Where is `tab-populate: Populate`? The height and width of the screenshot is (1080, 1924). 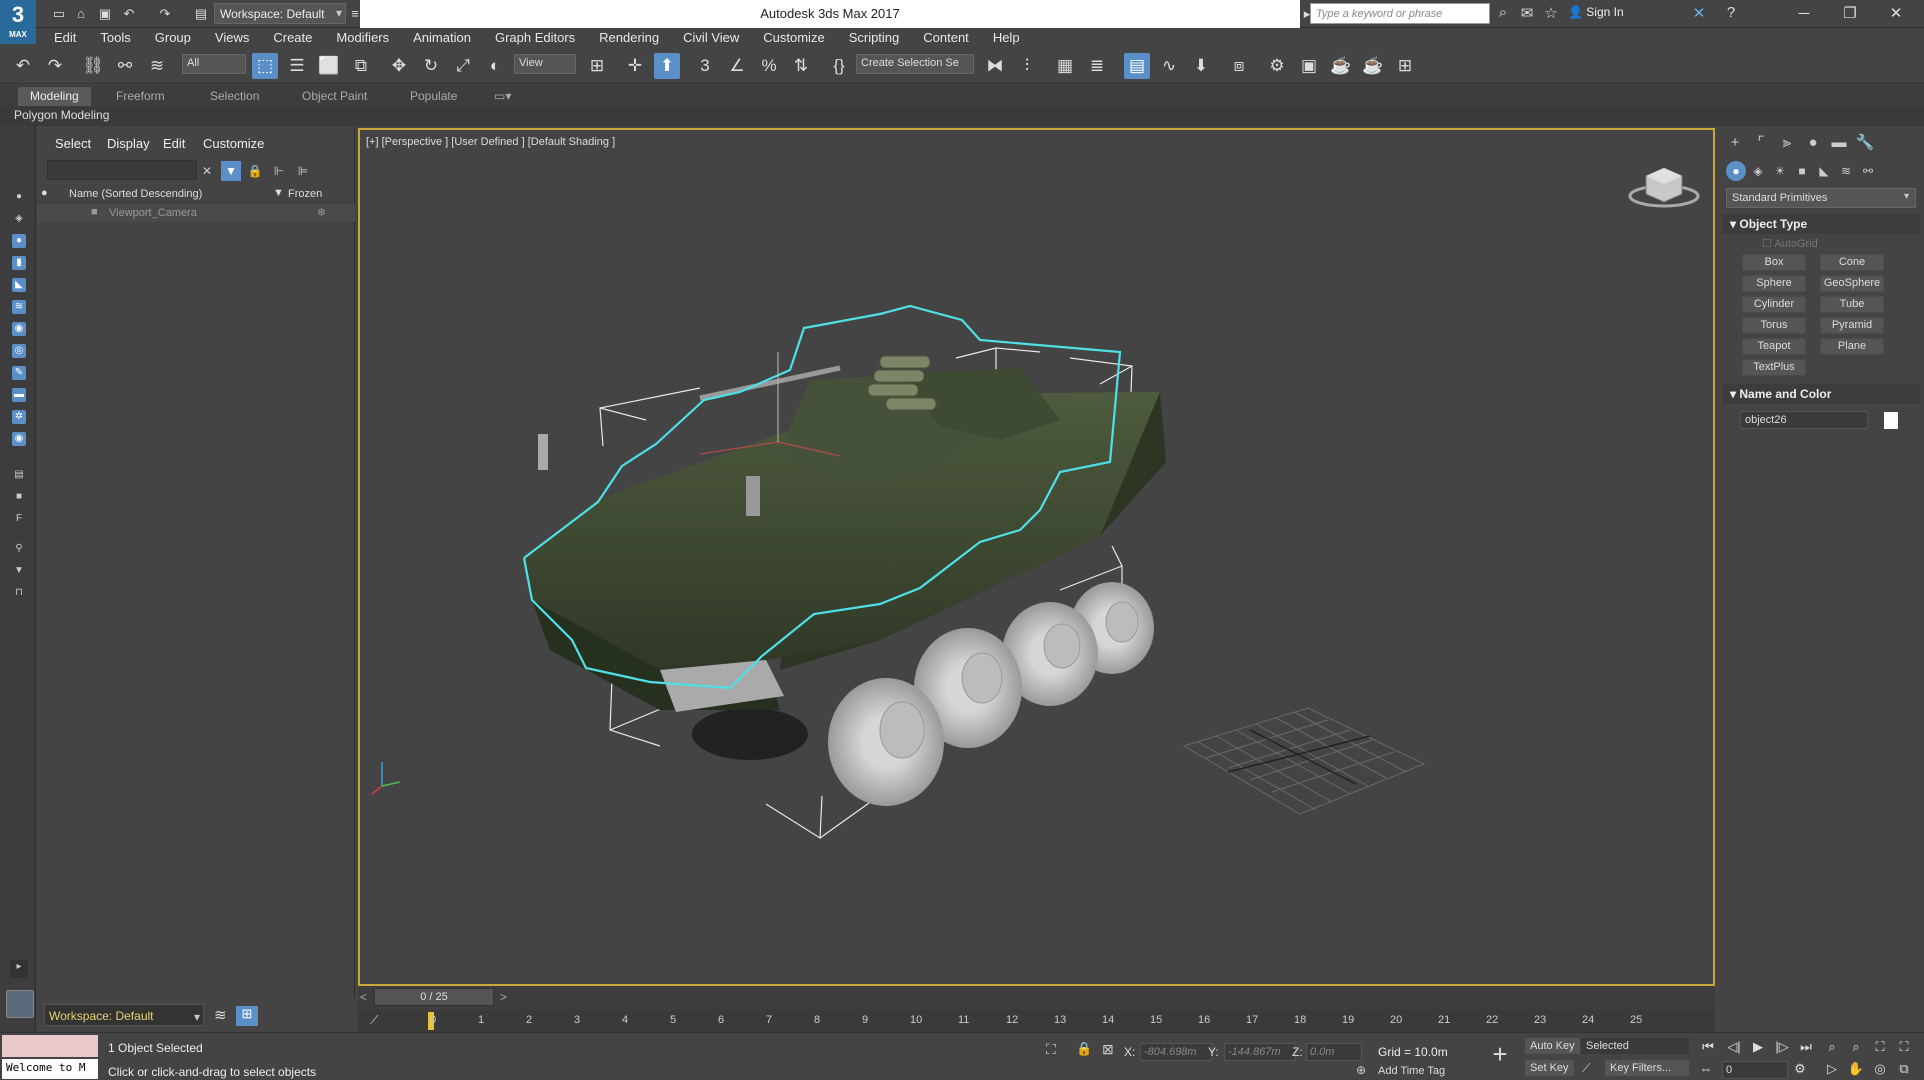
tab-populate: Populate is located at coordinates (433, 96).